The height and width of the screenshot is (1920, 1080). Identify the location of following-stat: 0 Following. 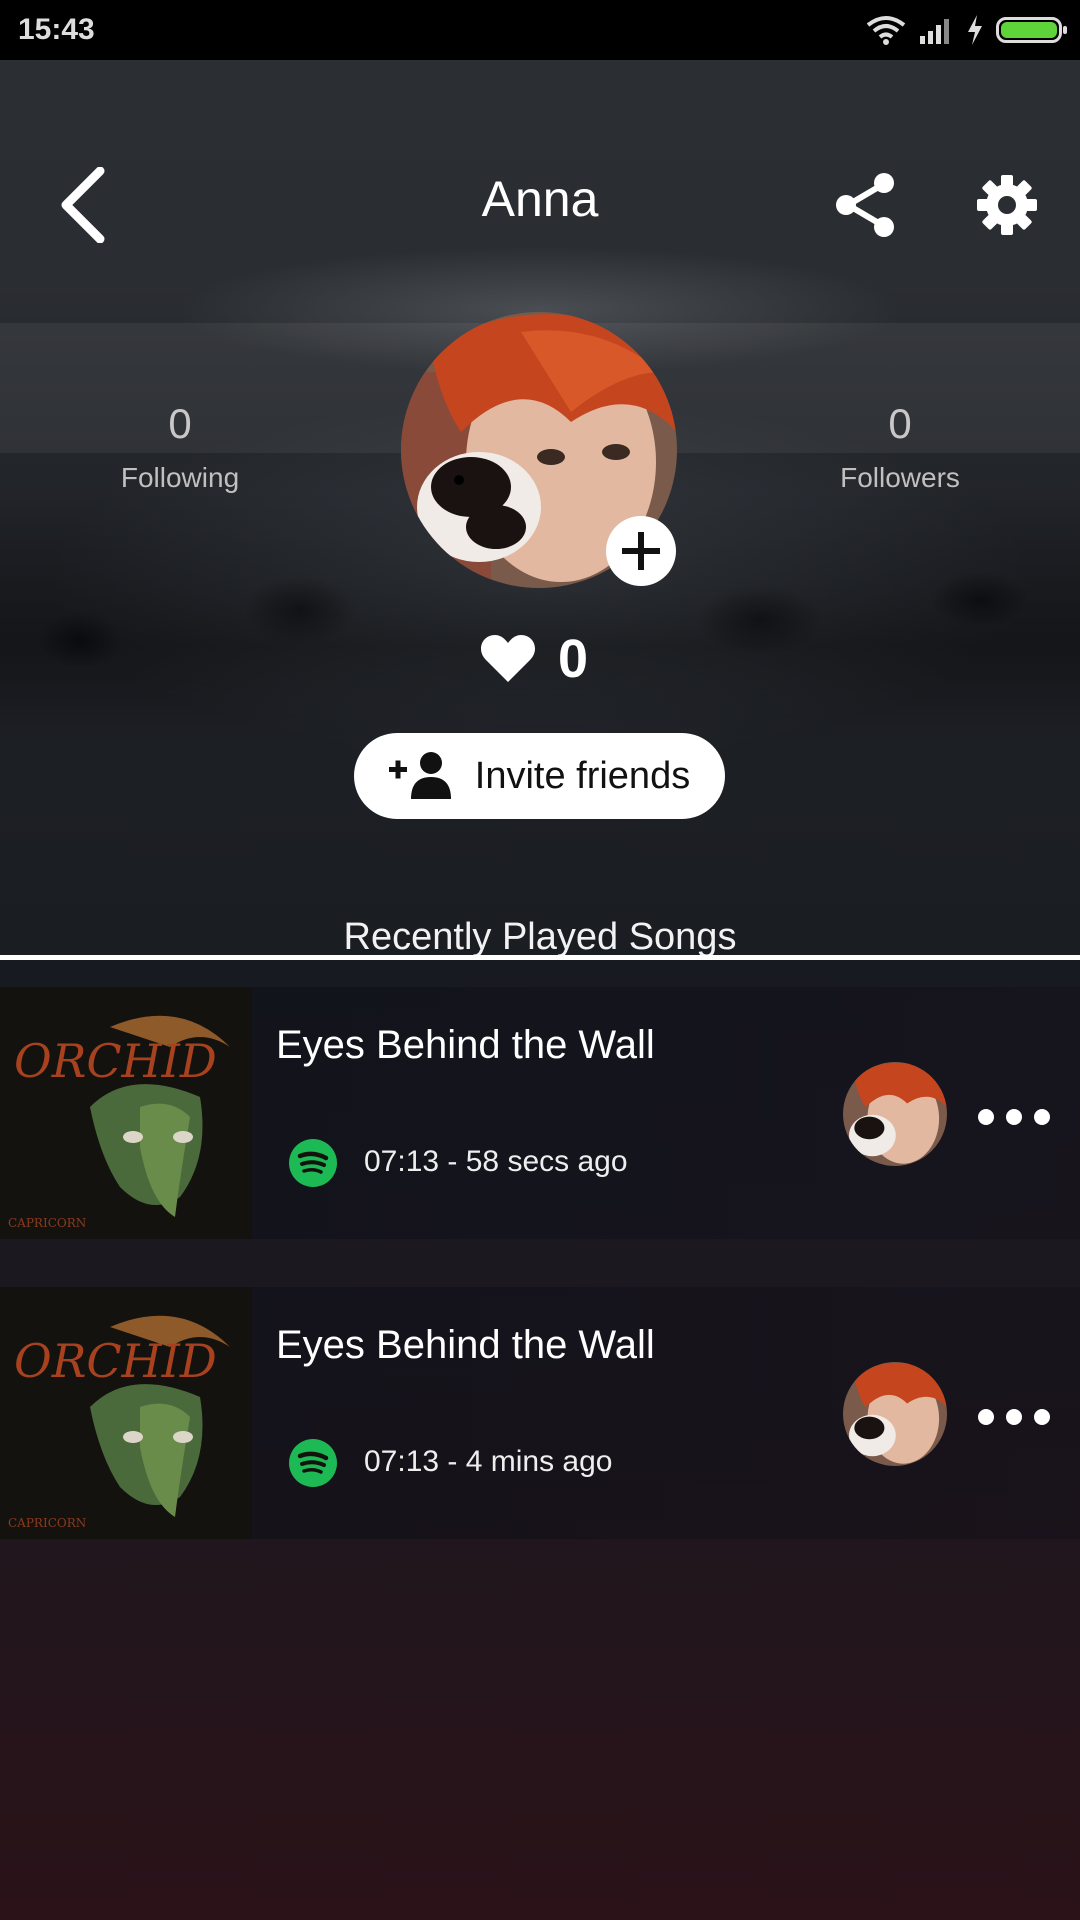
(180, 447).